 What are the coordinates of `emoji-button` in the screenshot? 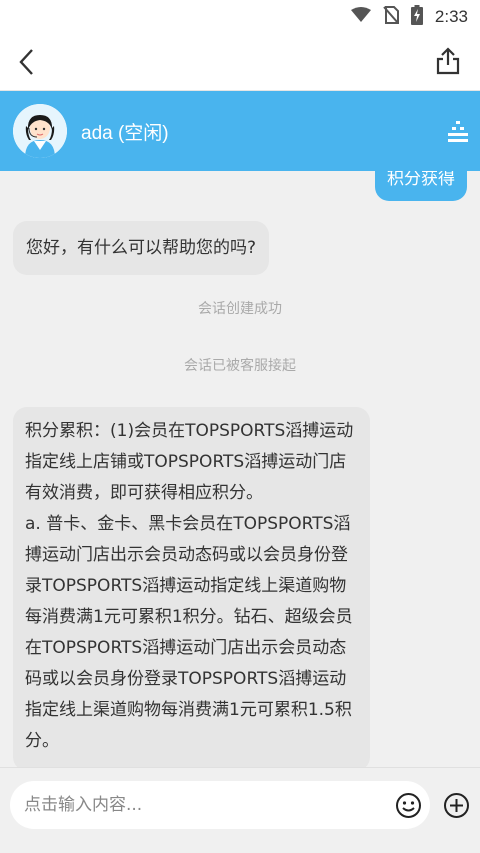 It's located at (408, 805).